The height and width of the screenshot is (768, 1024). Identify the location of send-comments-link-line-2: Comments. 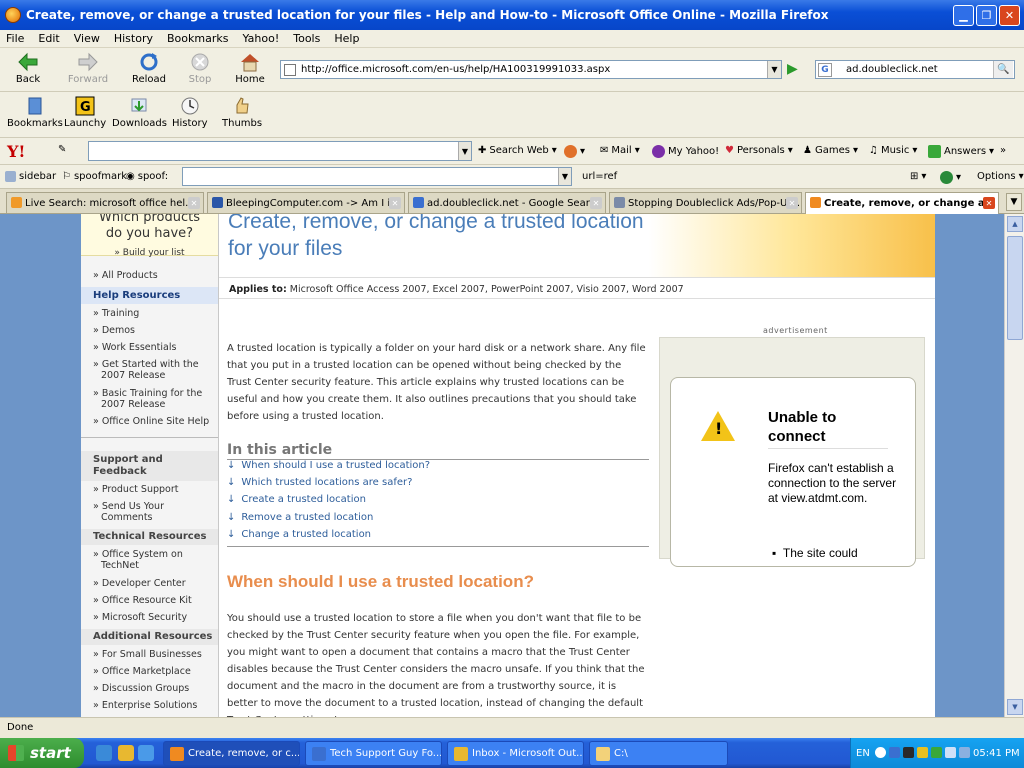
(117, 517).